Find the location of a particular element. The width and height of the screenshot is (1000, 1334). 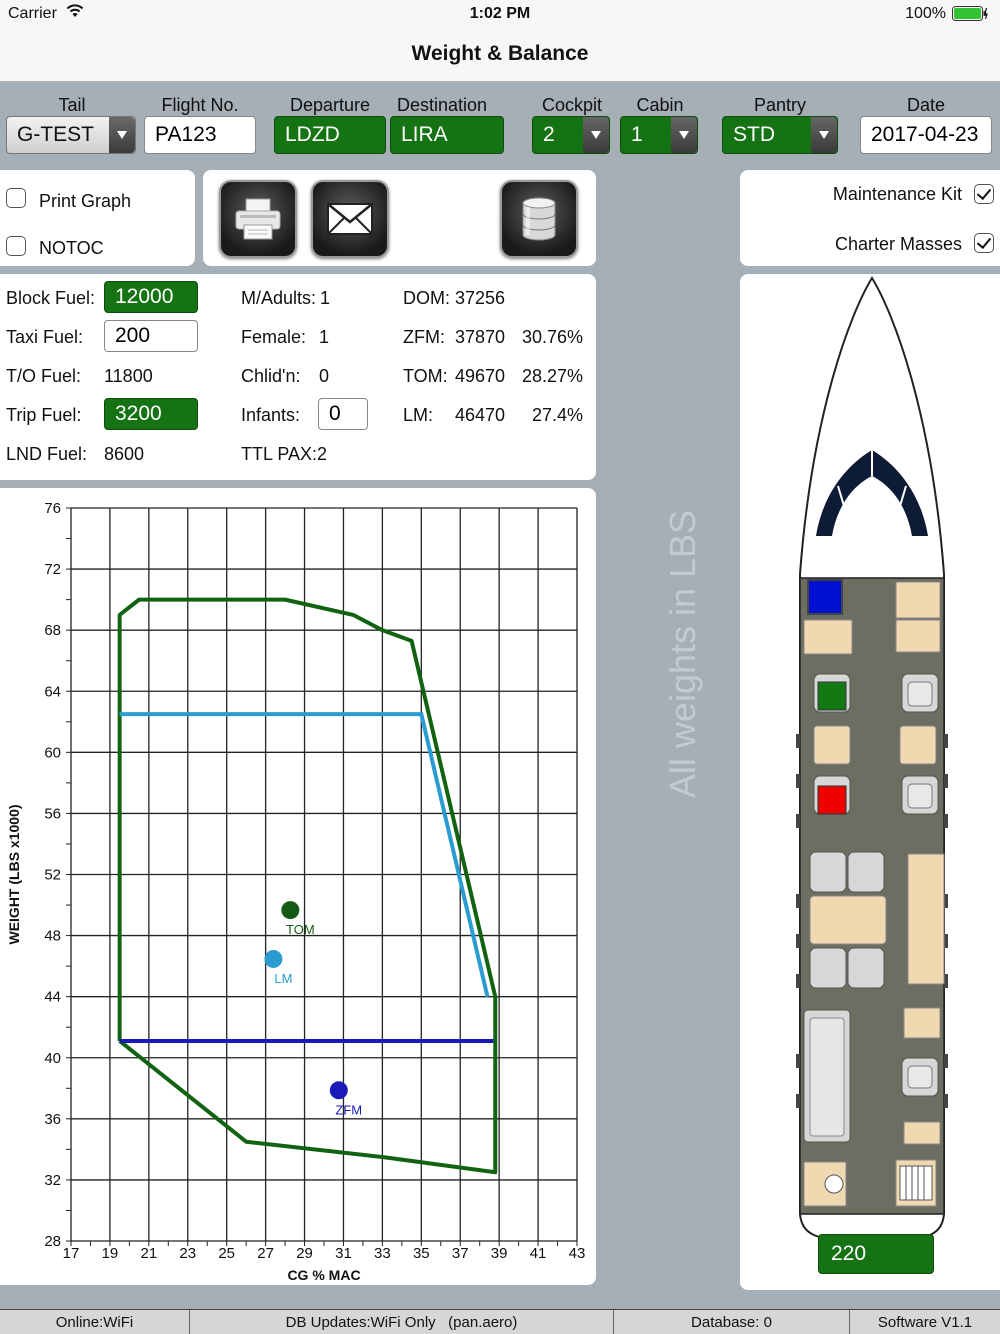

battery-percent: 100% is located at coordinates (925, 13).